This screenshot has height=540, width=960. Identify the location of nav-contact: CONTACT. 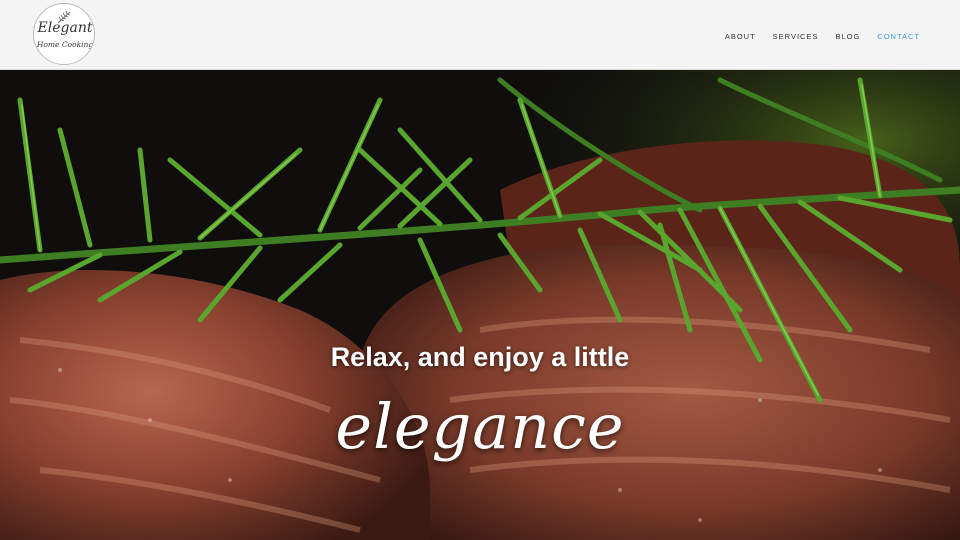
(898, 36).